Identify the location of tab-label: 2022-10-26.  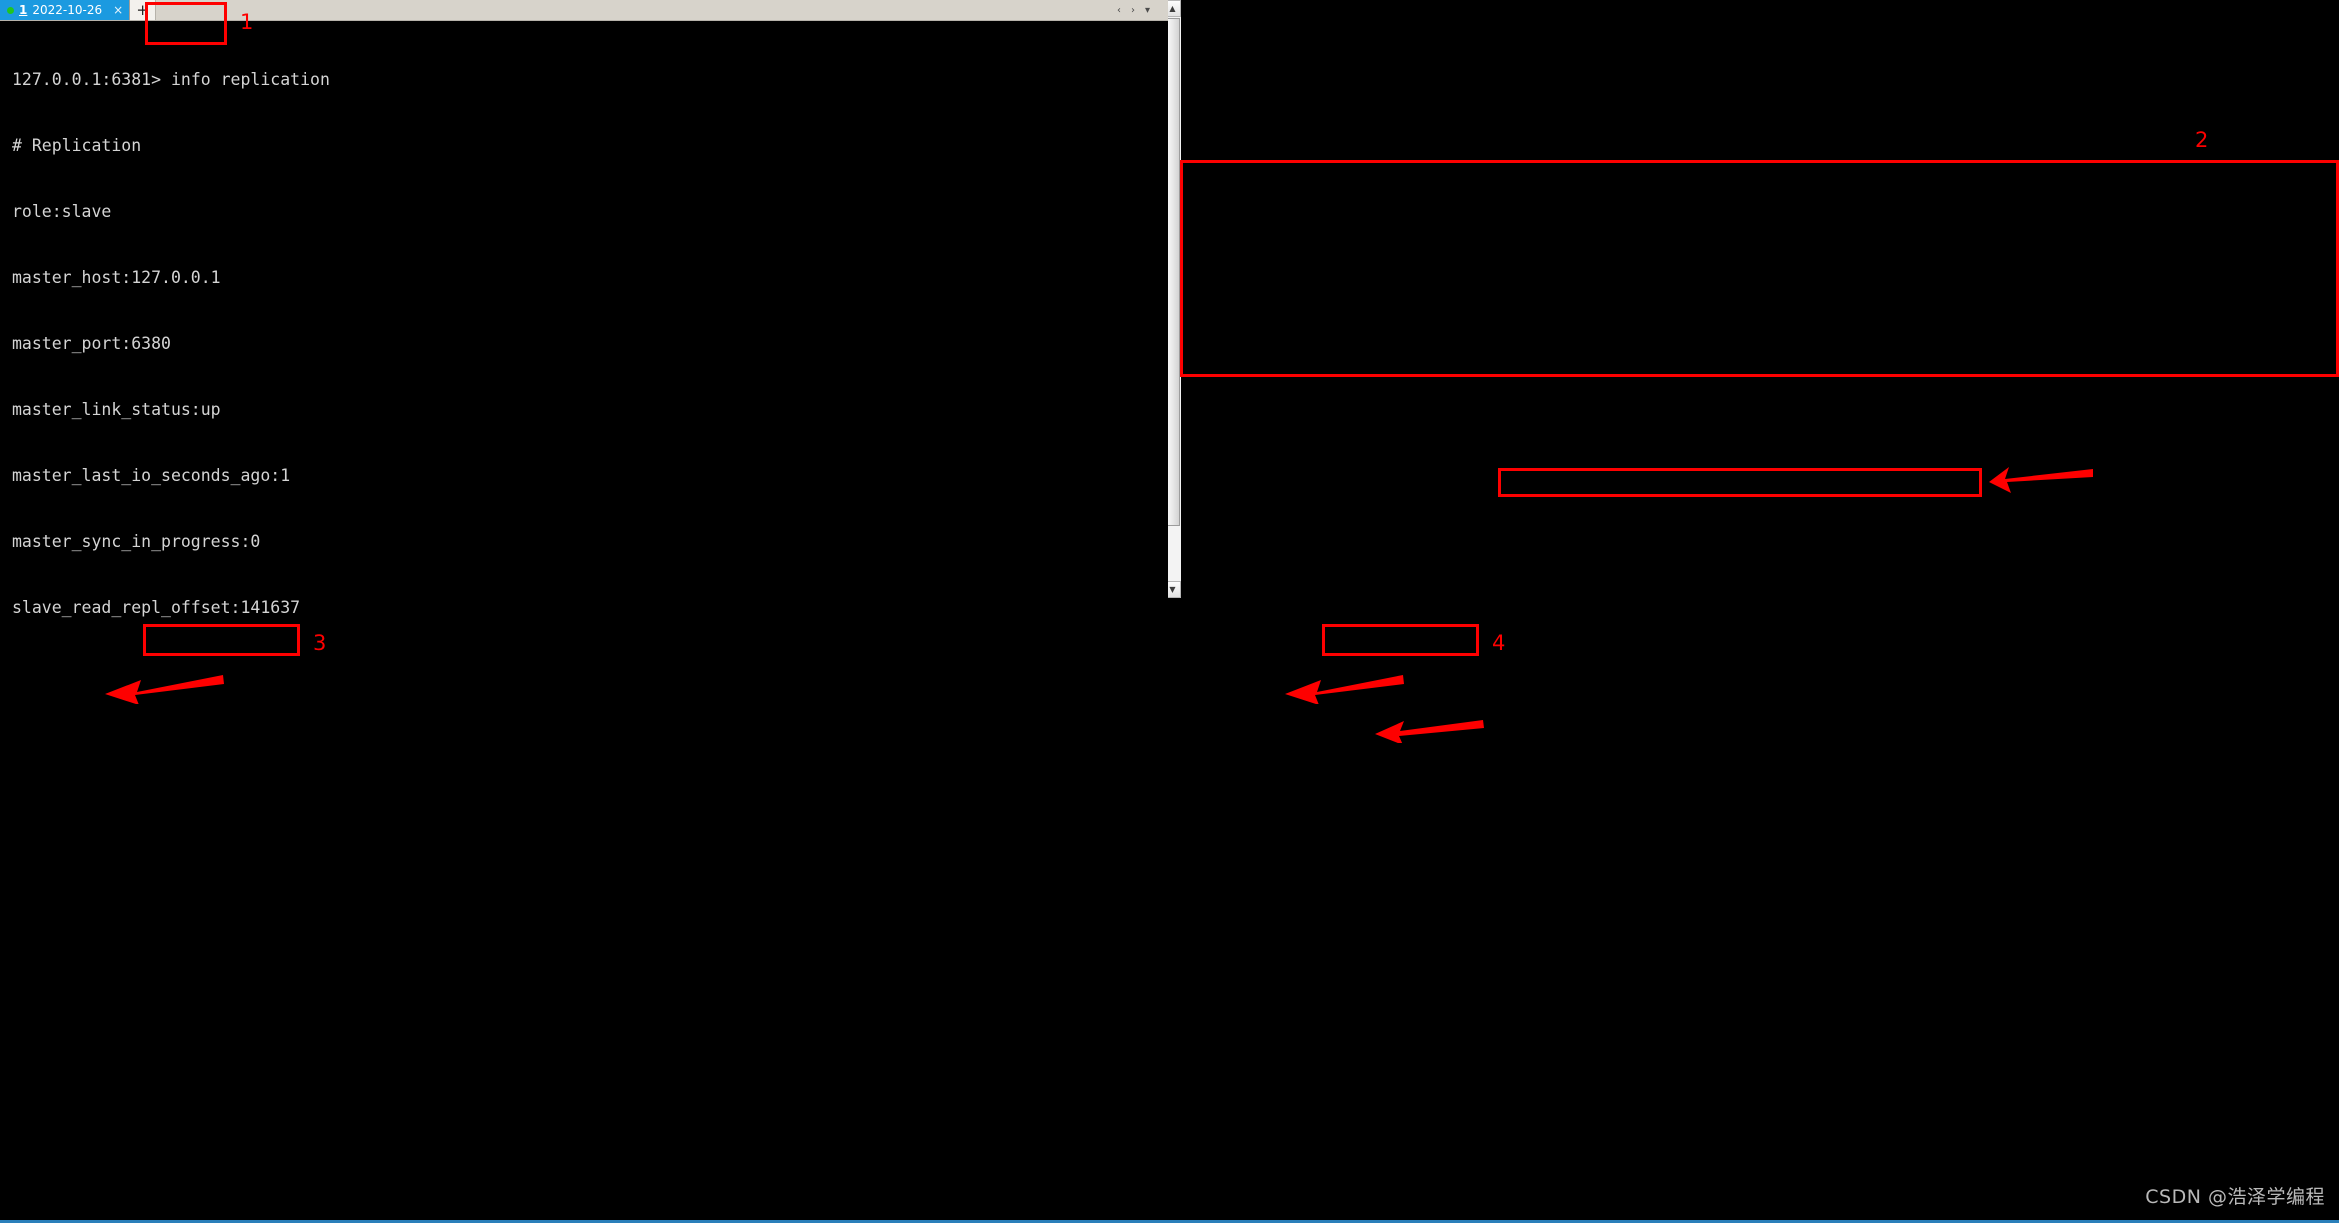
(67, 10).